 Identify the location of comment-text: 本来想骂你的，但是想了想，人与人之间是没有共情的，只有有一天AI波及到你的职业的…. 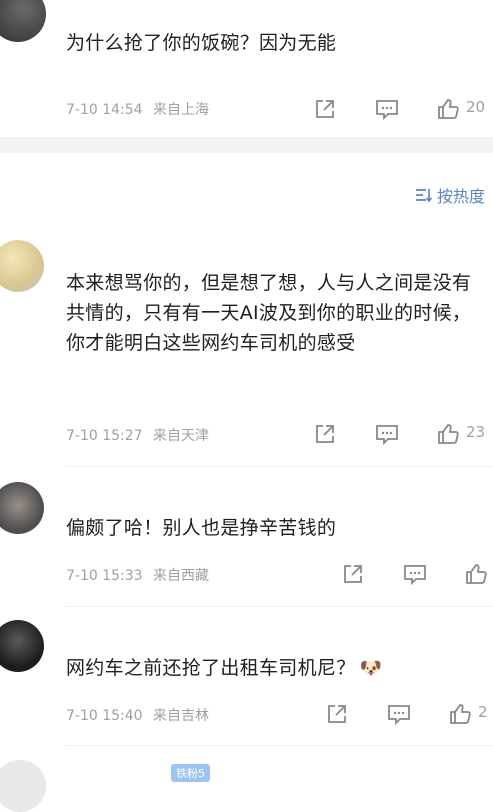
(269, 313).